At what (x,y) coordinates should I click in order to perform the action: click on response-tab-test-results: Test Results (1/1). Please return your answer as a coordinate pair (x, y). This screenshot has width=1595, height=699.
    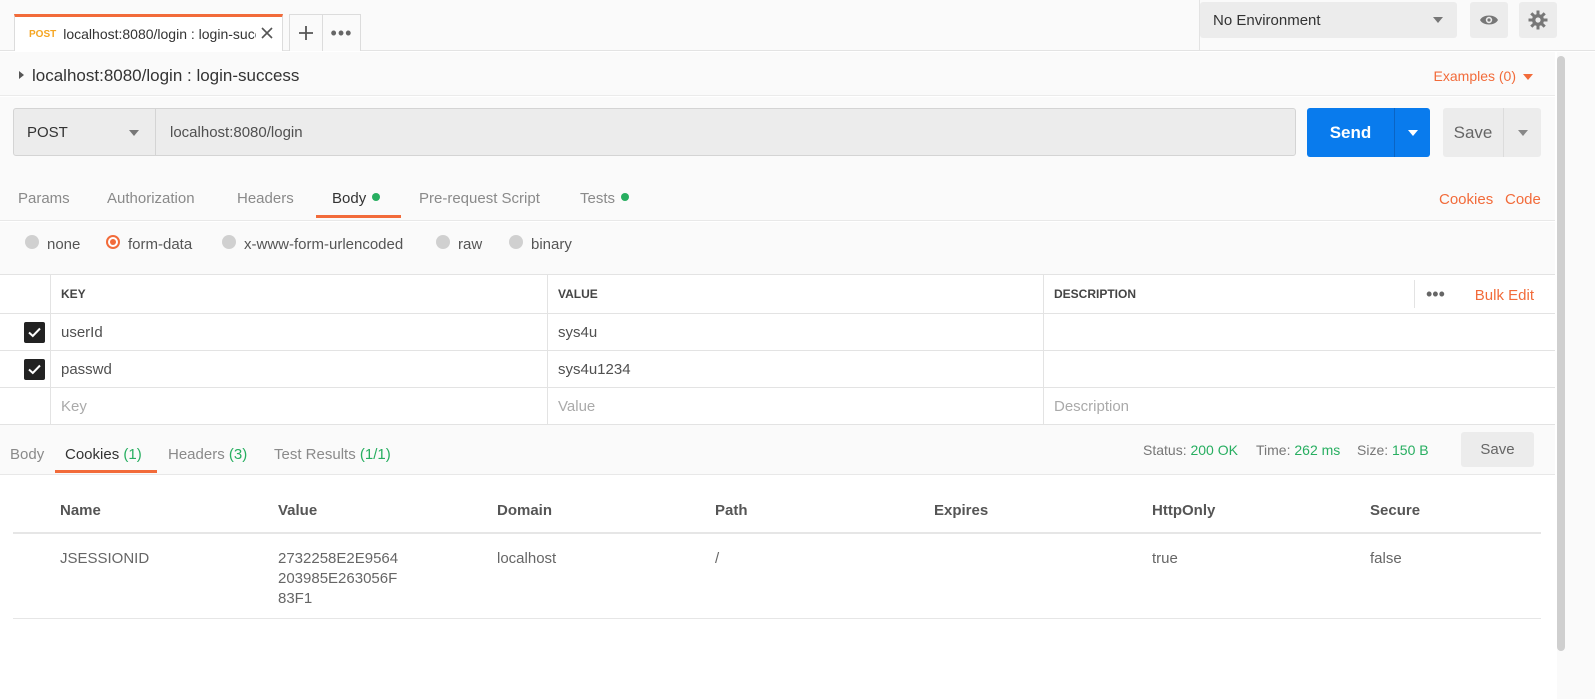
    Looking at the image, I should click on (332, 454).